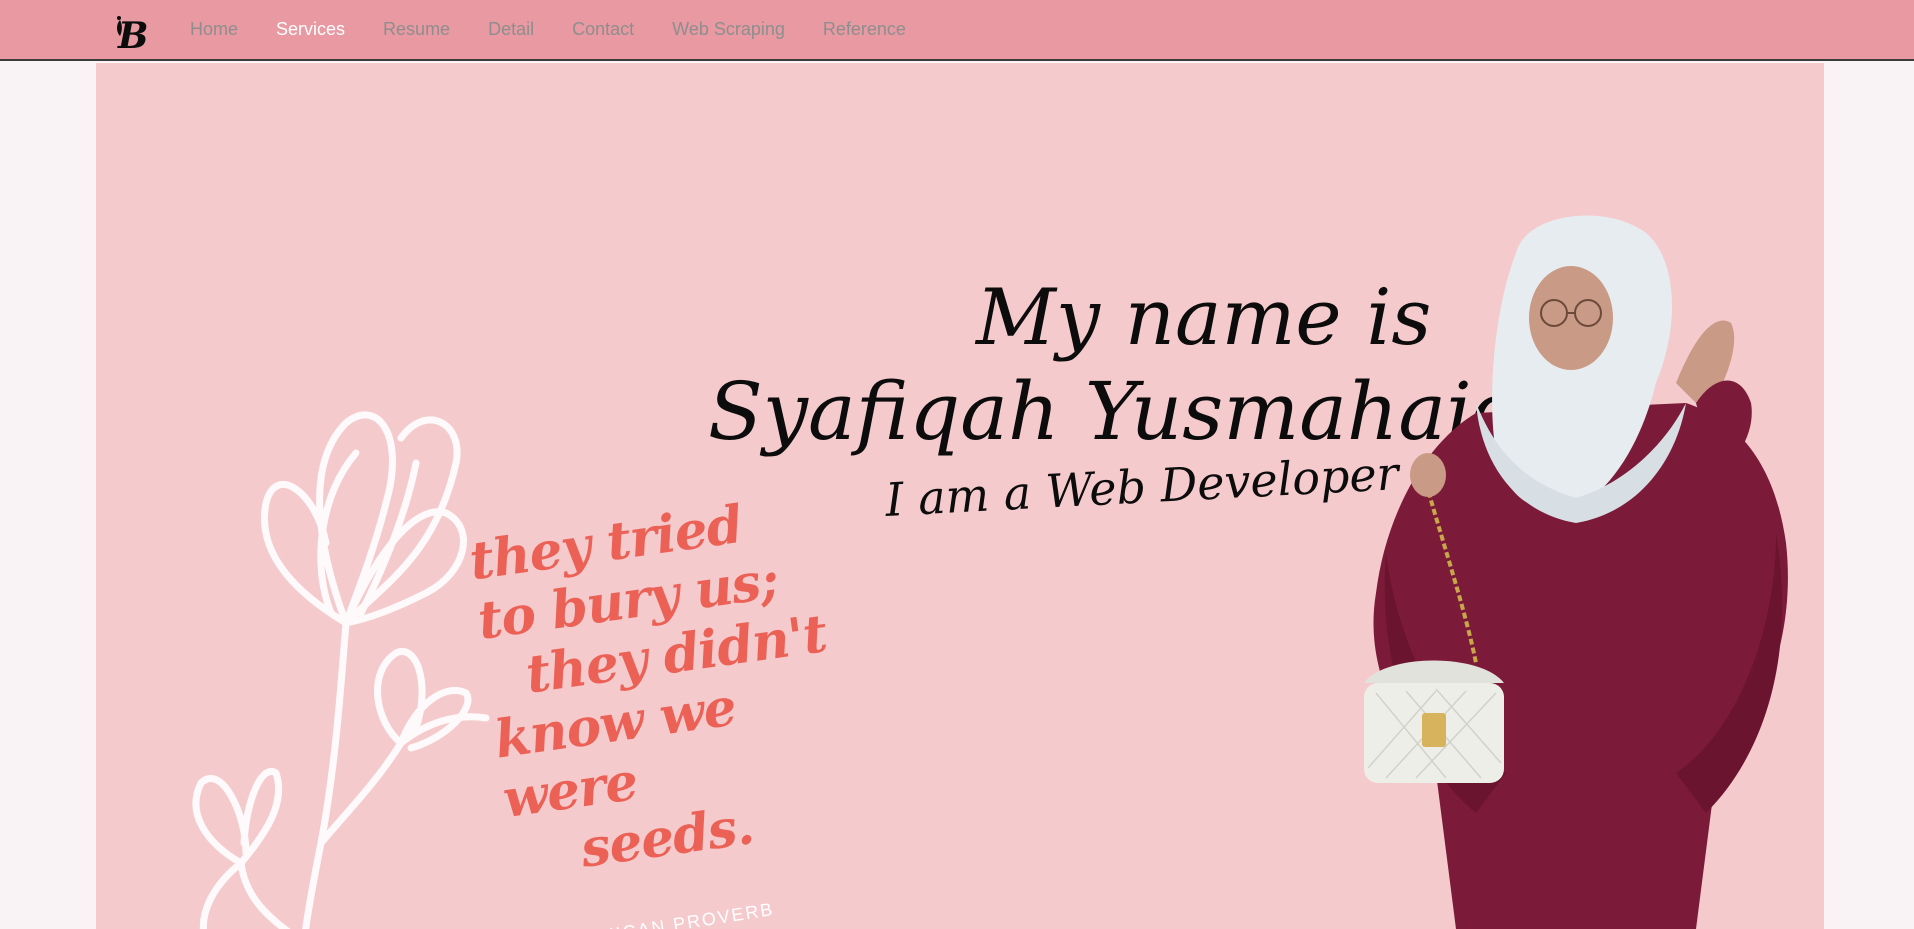 The image size is (1914, 929). Describe the element at coordinates (864, 29) in the screenshot. I see `nav-link-reference: Reference` at that location.